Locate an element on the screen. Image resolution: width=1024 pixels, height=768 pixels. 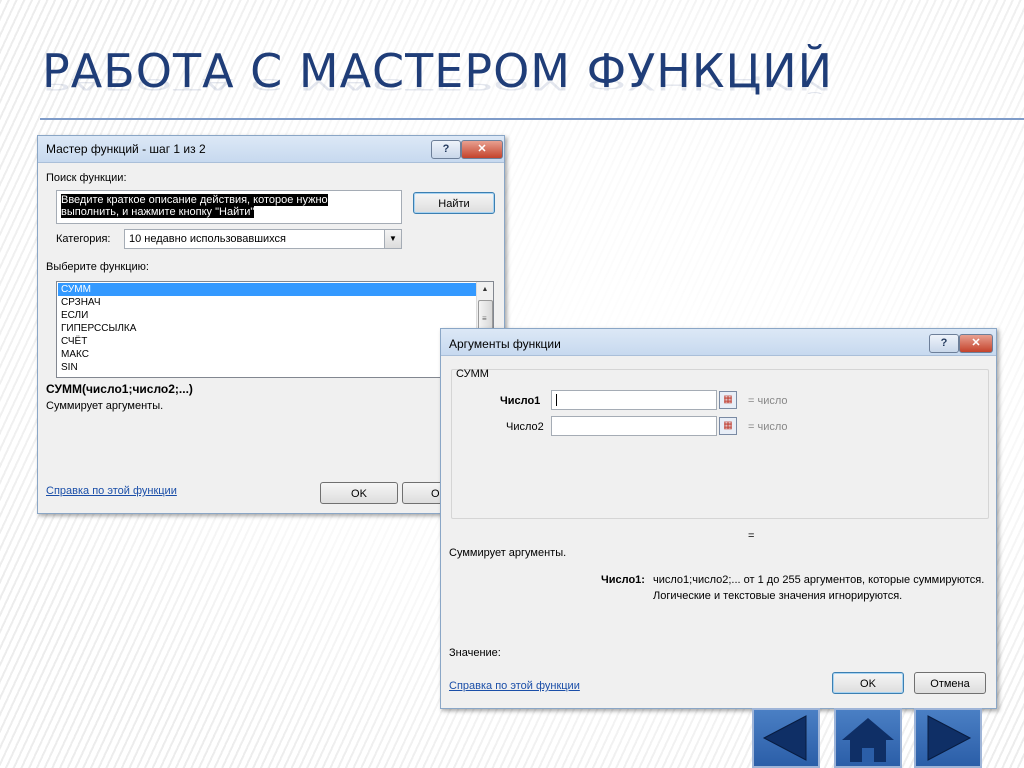
args-ok-button: OK is located at coordinates (868, 683).